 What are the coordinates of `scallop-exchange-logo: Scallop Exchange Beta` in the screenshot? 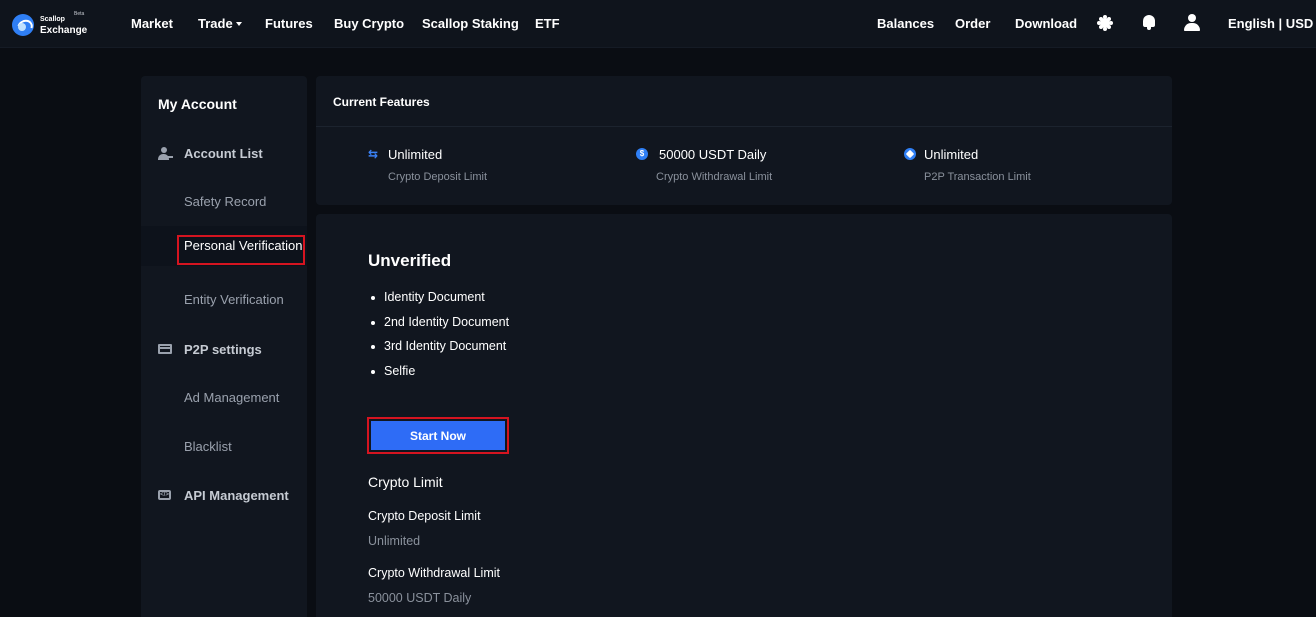 It's located at (52, 24).